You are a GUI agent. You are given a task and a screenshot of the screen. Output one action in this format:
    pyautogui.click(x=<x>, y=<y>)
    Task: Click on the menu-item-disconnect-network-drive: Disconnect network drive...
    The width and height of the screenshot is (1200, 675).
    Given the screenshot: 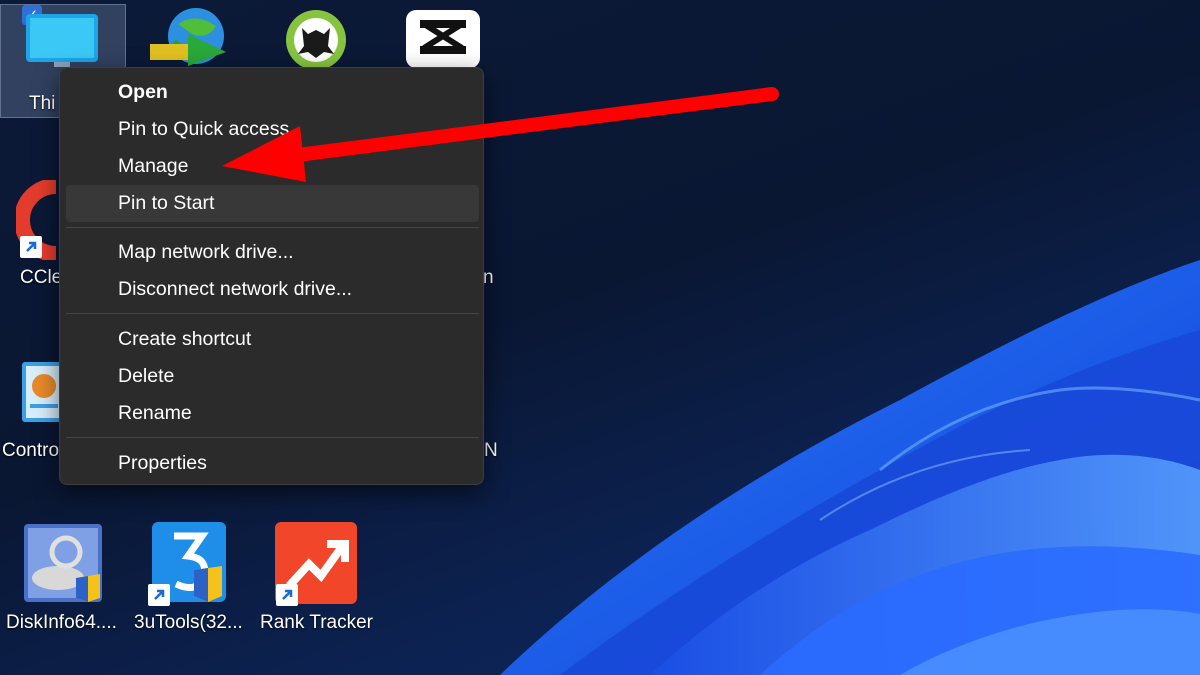 What is the action you would take?
    pyautogui.click(x=272, y=289)
    